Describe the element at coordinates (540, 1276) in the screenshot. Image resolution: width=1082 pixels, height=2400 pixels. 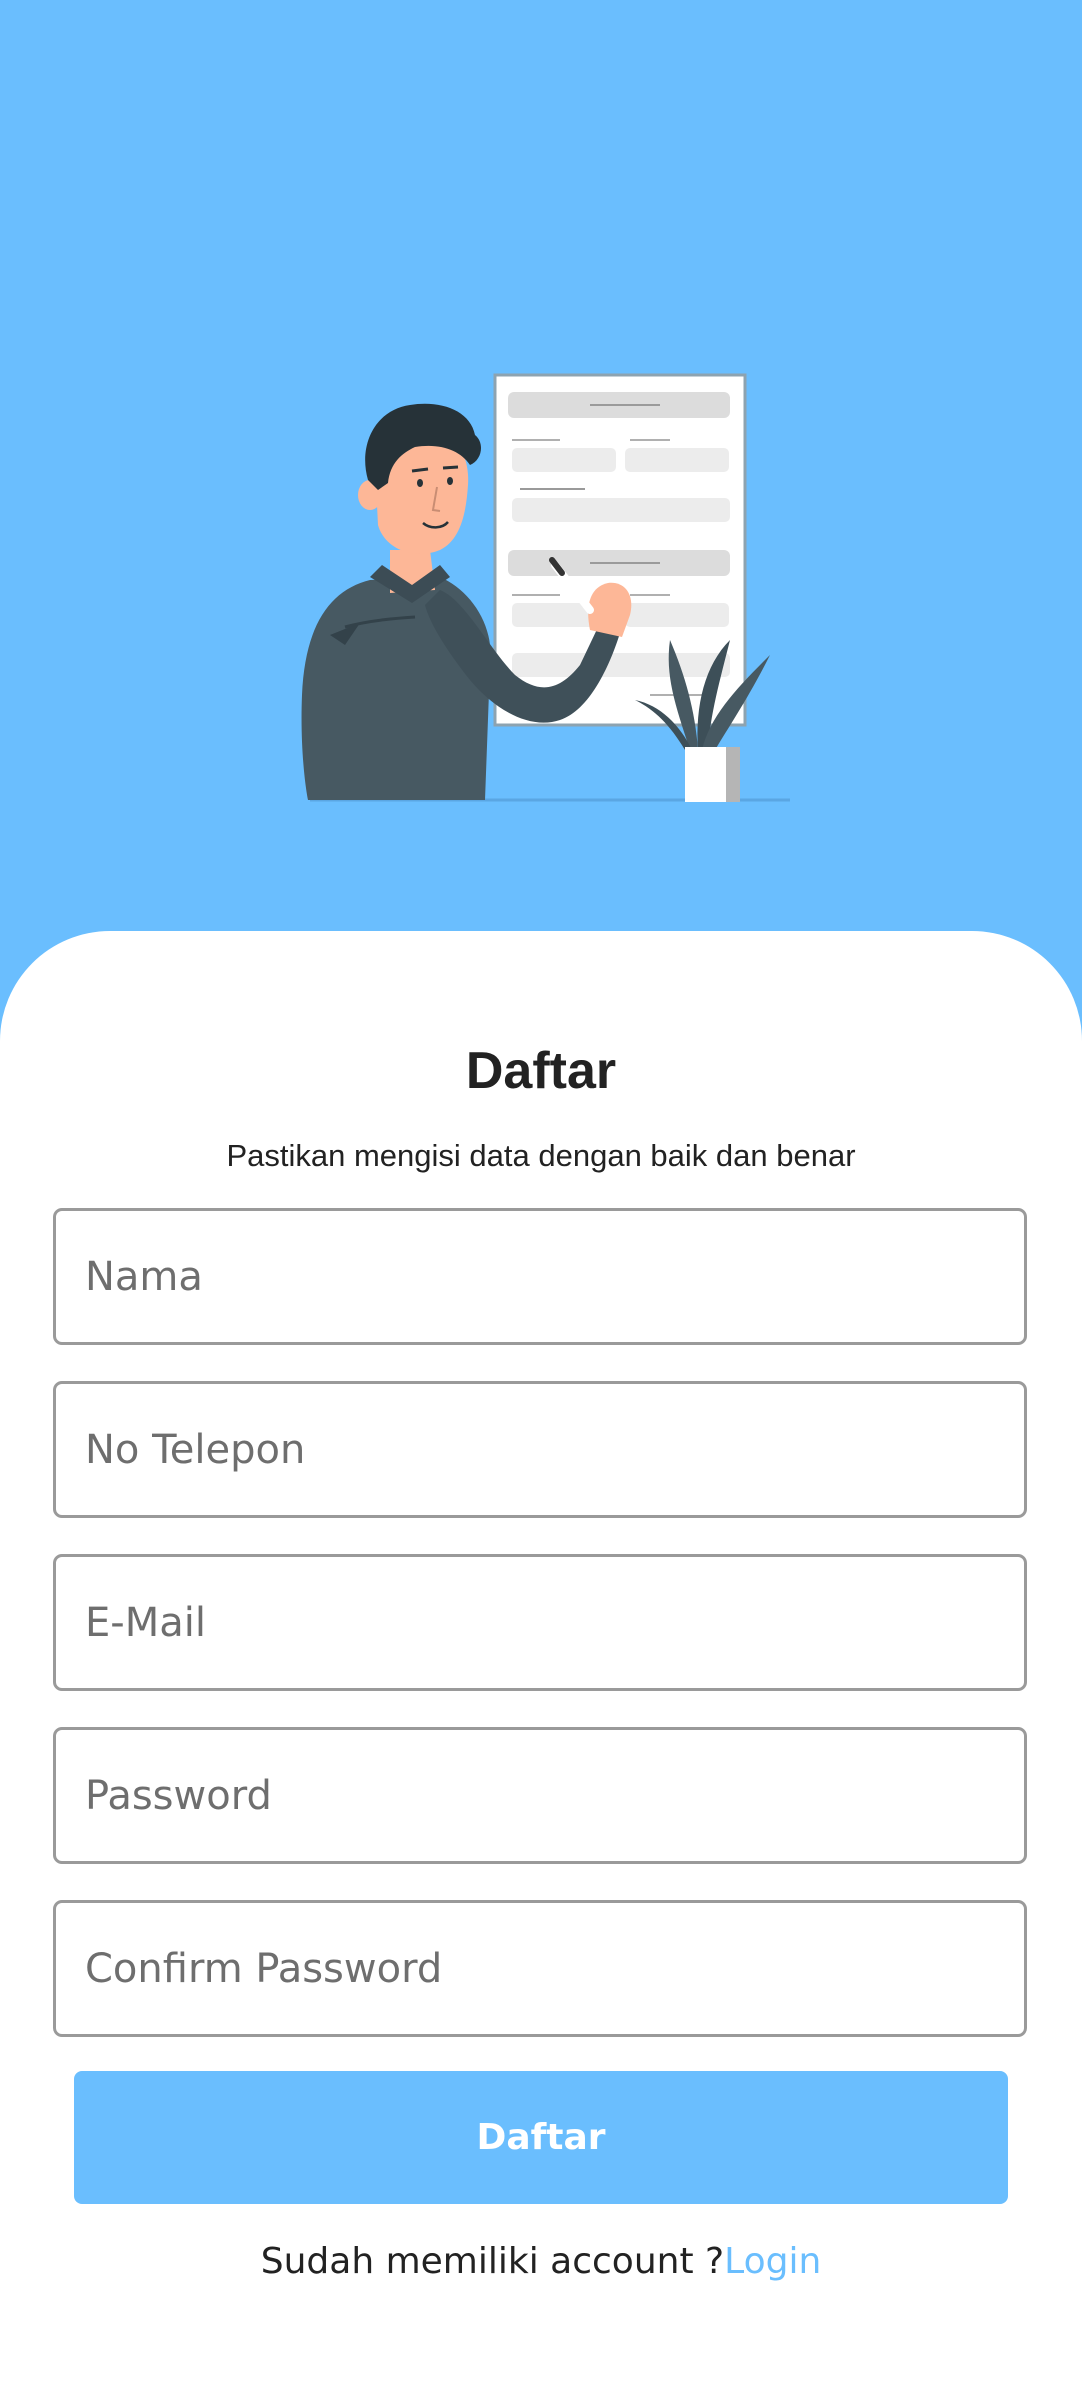
I see `name-input` at that location.